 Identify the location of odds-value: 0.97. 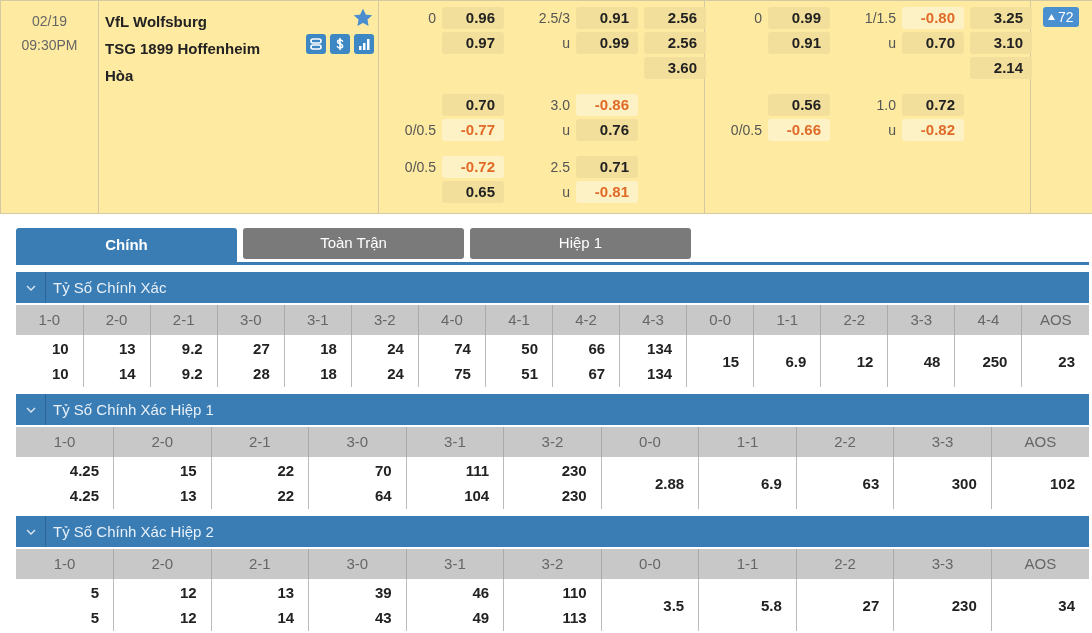
(473, 43).